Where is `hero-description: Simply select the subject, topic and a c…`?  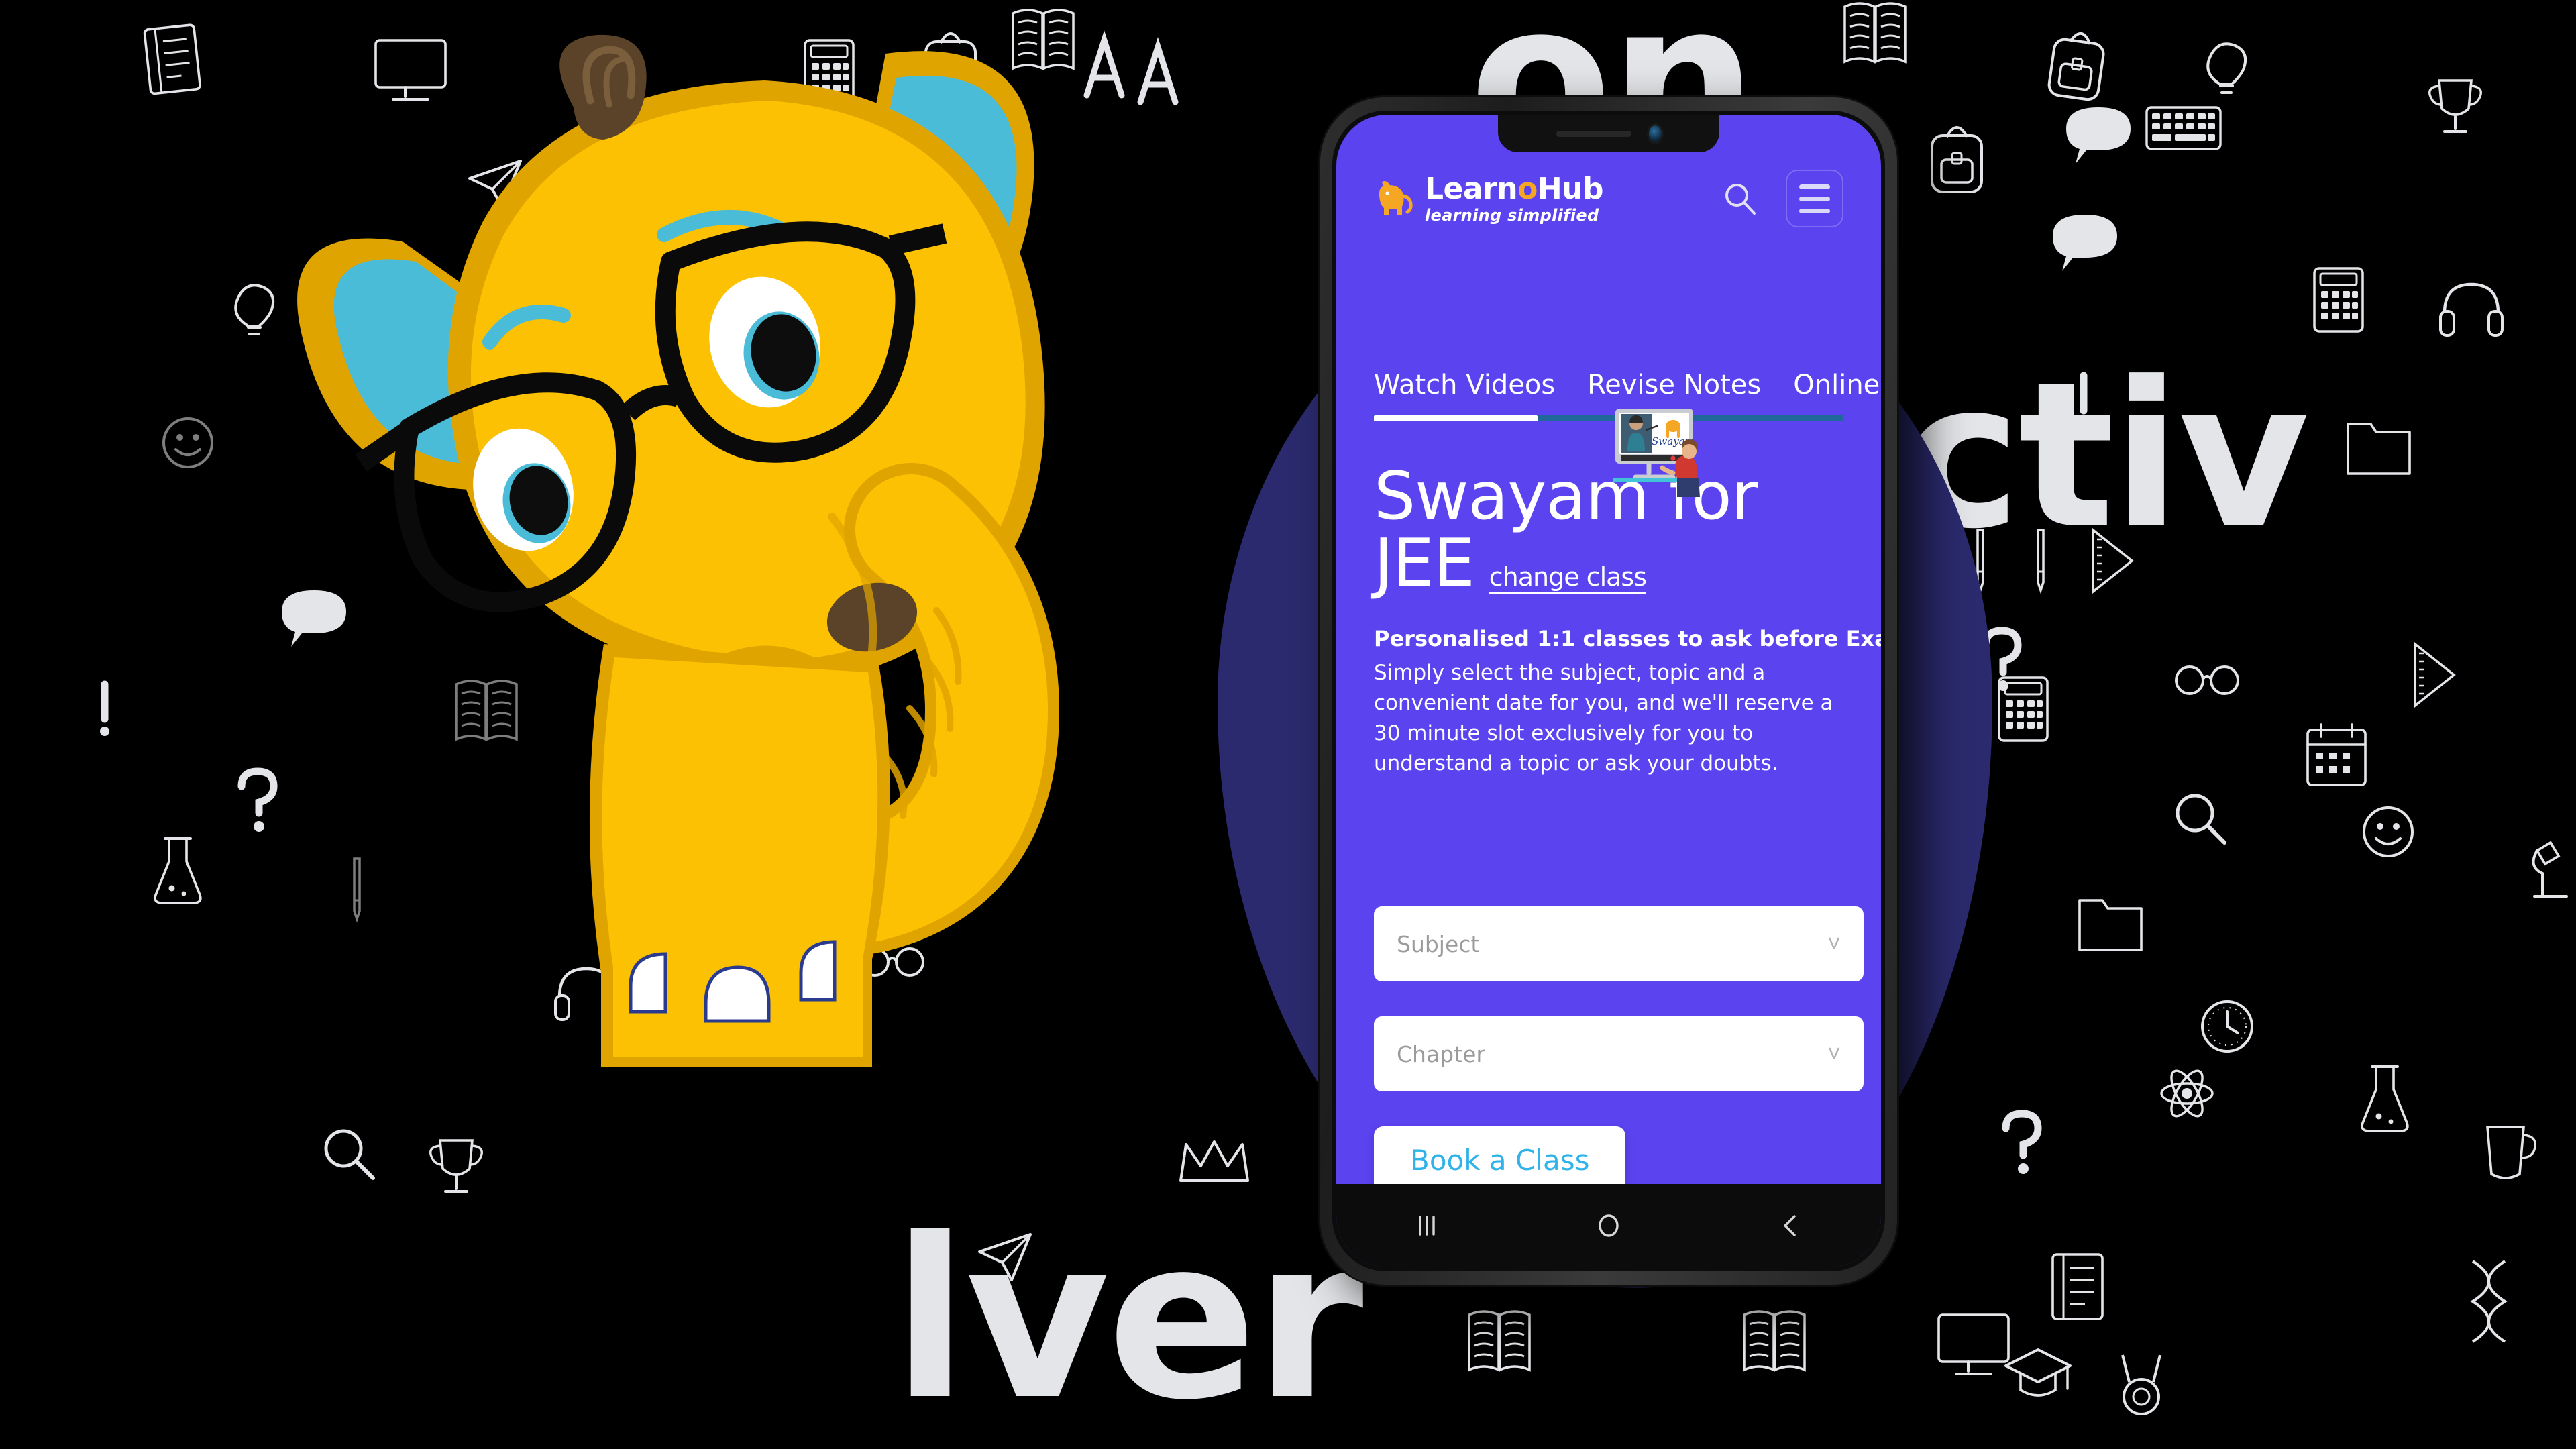 hero-description: Simply select the subject, topic and a c… is located at coordinates (1603, 717).